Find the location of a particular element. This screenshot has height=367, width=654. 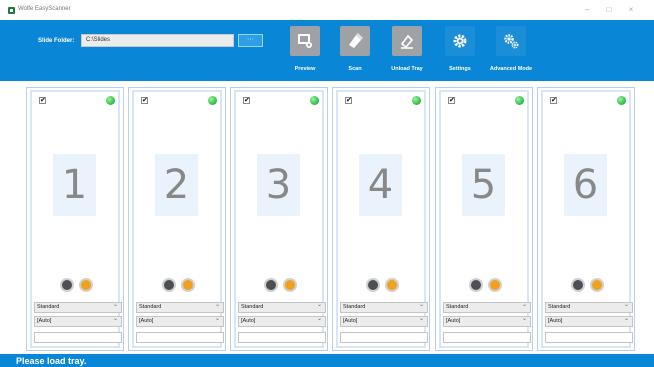

slot-6: ✔ 6 Standard [Auto] is located at coordinates (586, 219).